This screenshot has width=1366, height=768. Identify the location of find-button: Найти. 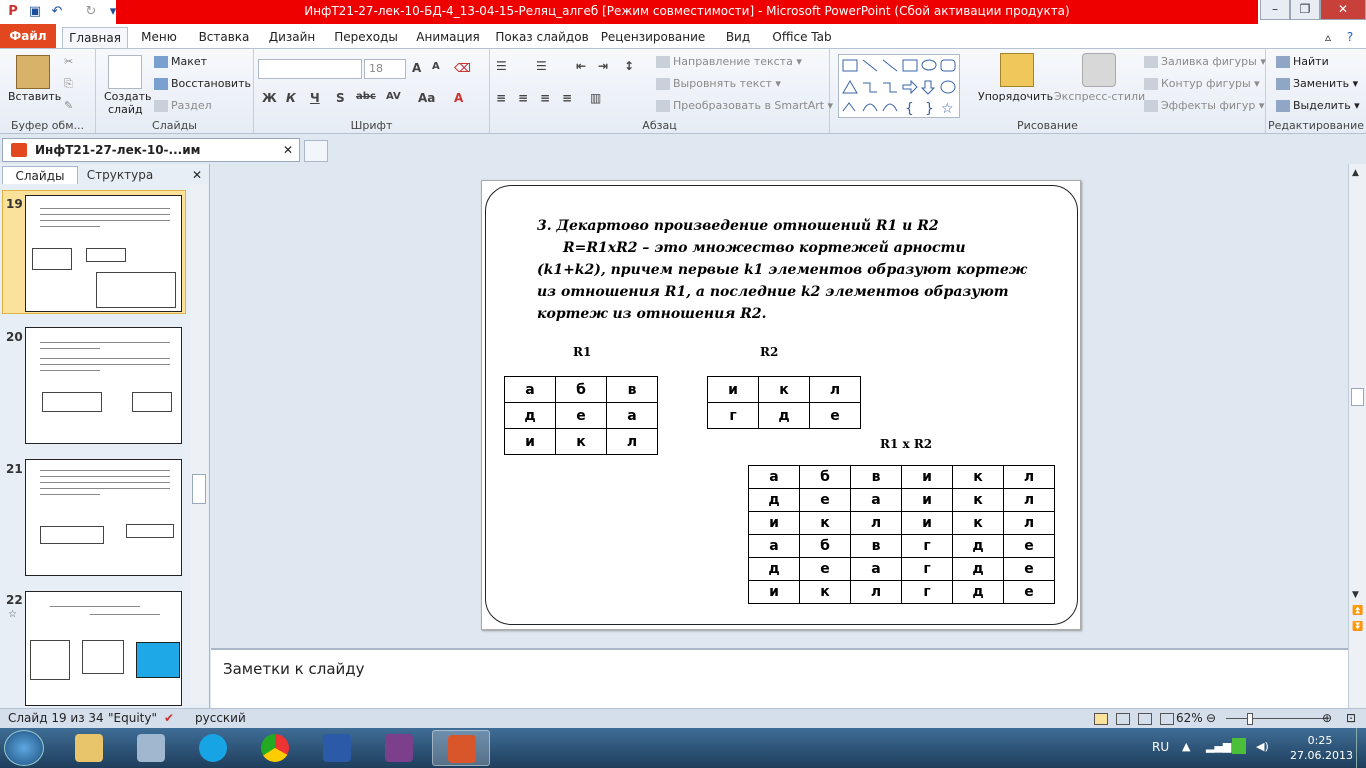
(1302, 61).